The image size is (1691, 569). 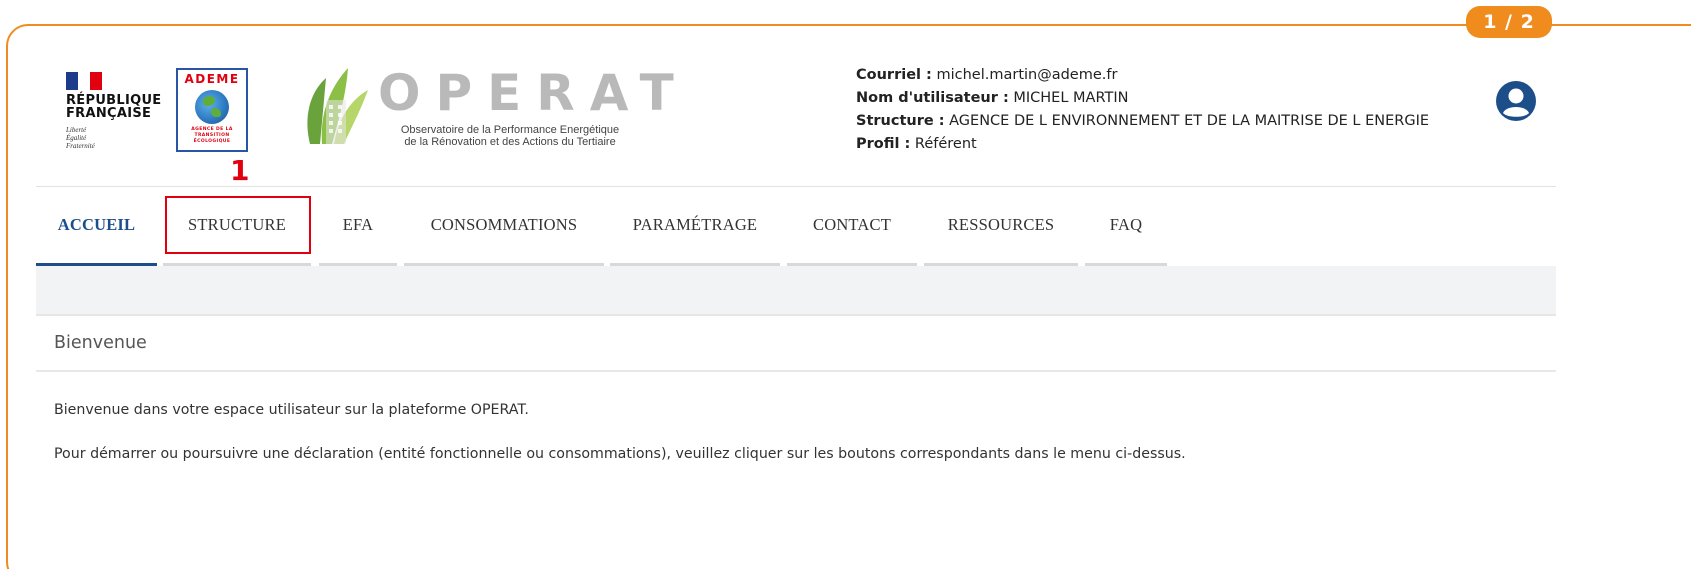 What do you see at coordinates (238, 225) in the screenshot?
I see `structure-highlight-box` at bounding box center [238, 225].